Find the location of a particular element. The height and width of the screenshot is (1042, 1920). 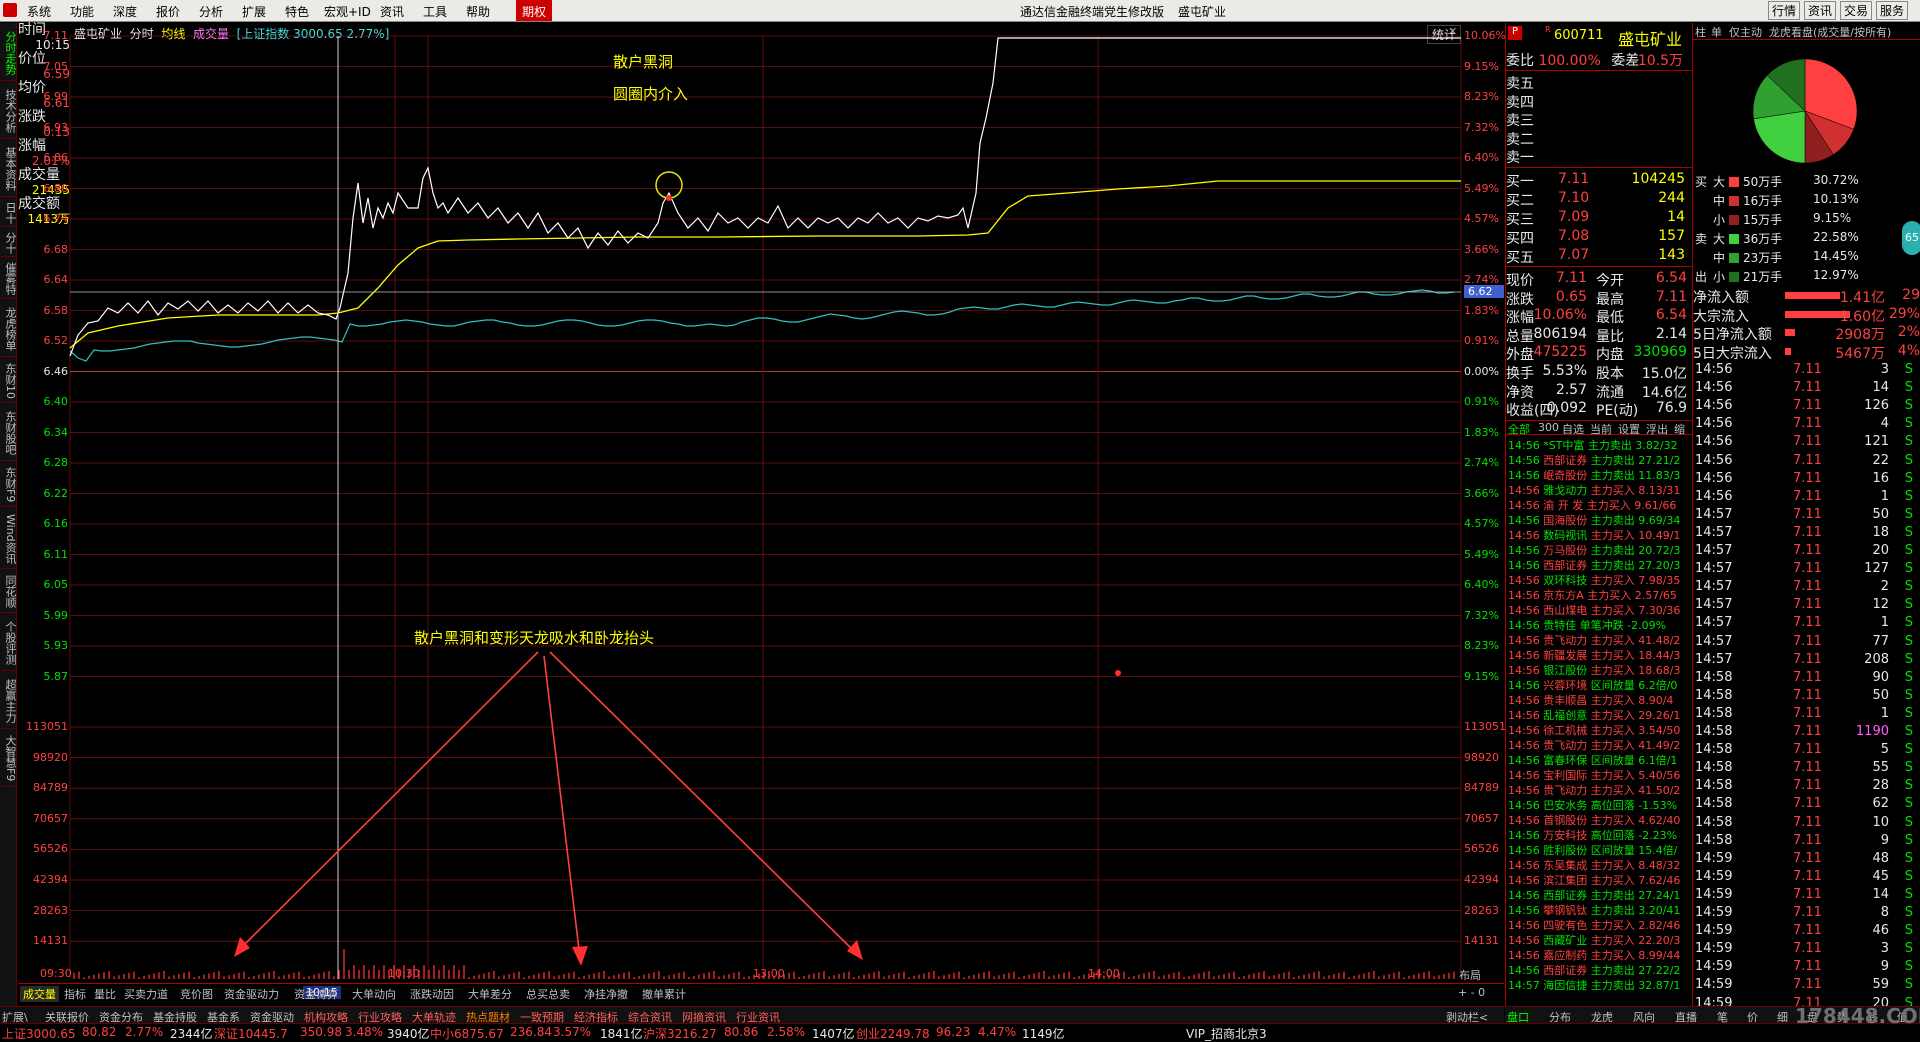

news-item: 14:56 西部证券 主力卖出 27.20/3 is located at coordinates (1599, 564).